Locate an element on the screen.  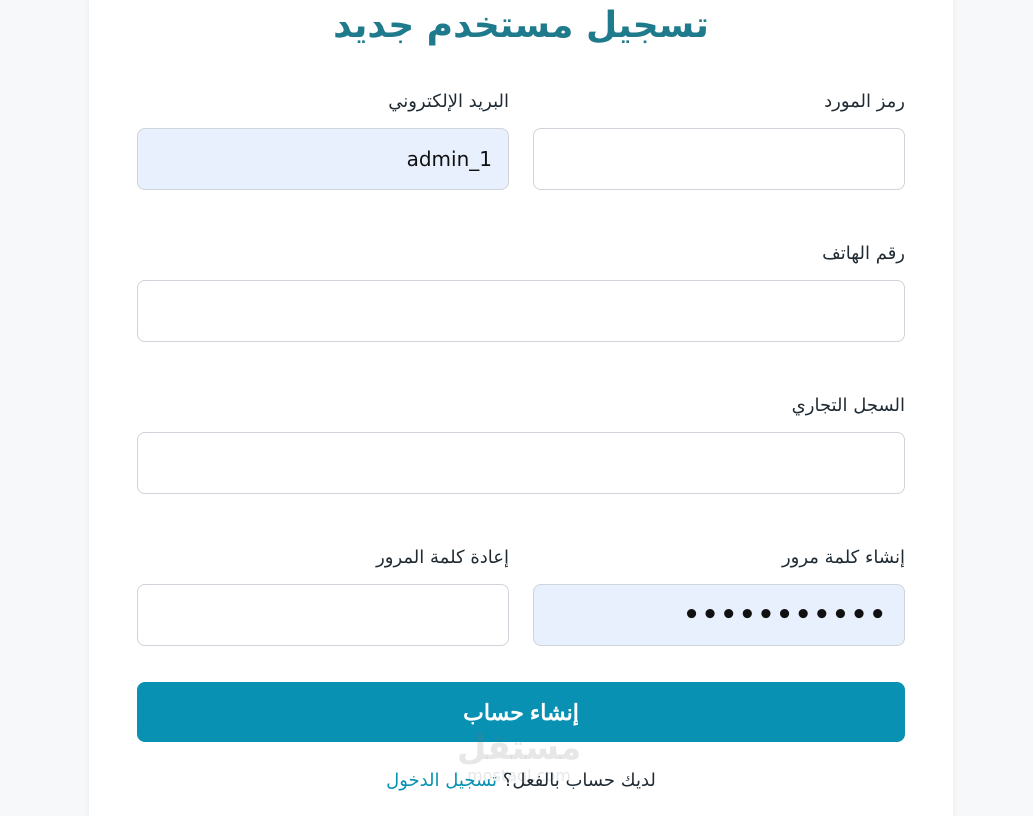
confirm-password-label: إعادة كلمة المرور is located at coordinates (442, 557).